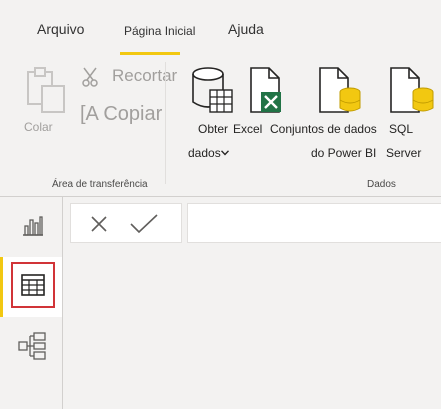 This screenshot has height=409, width=441. Describe the element at coordinates (381, 184) in the screenshot. I see `data-group-label: Dados` at that location.